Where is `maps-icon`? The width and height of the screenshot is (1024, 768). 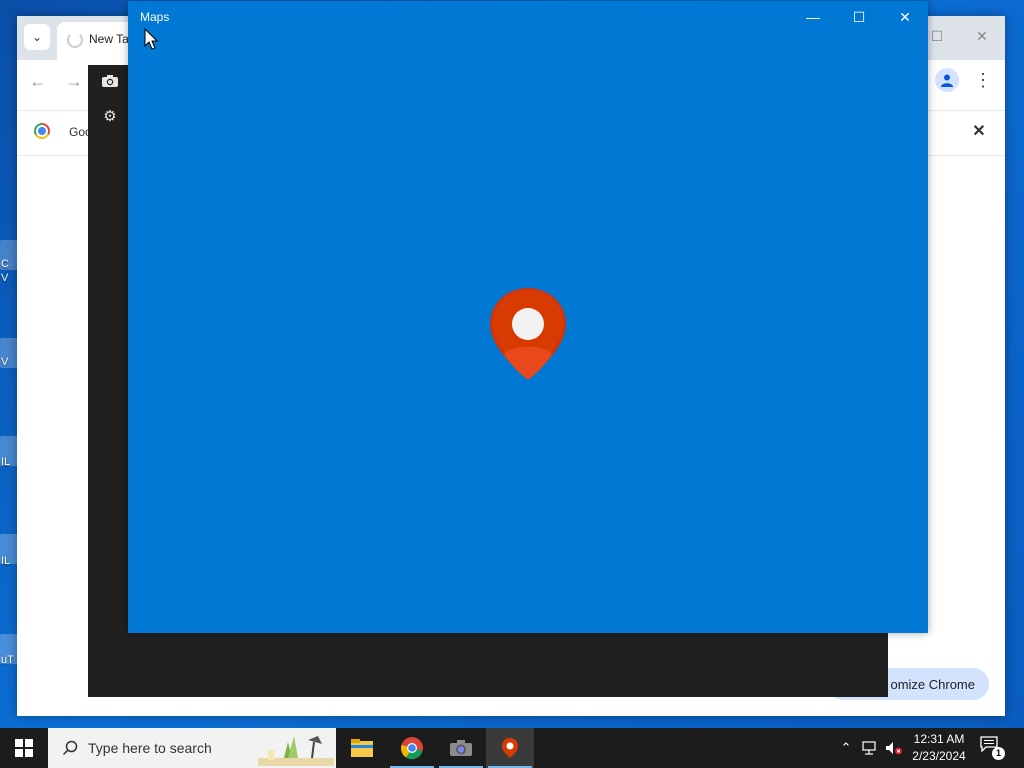
maps-icon is located at coordinates (510, 748).